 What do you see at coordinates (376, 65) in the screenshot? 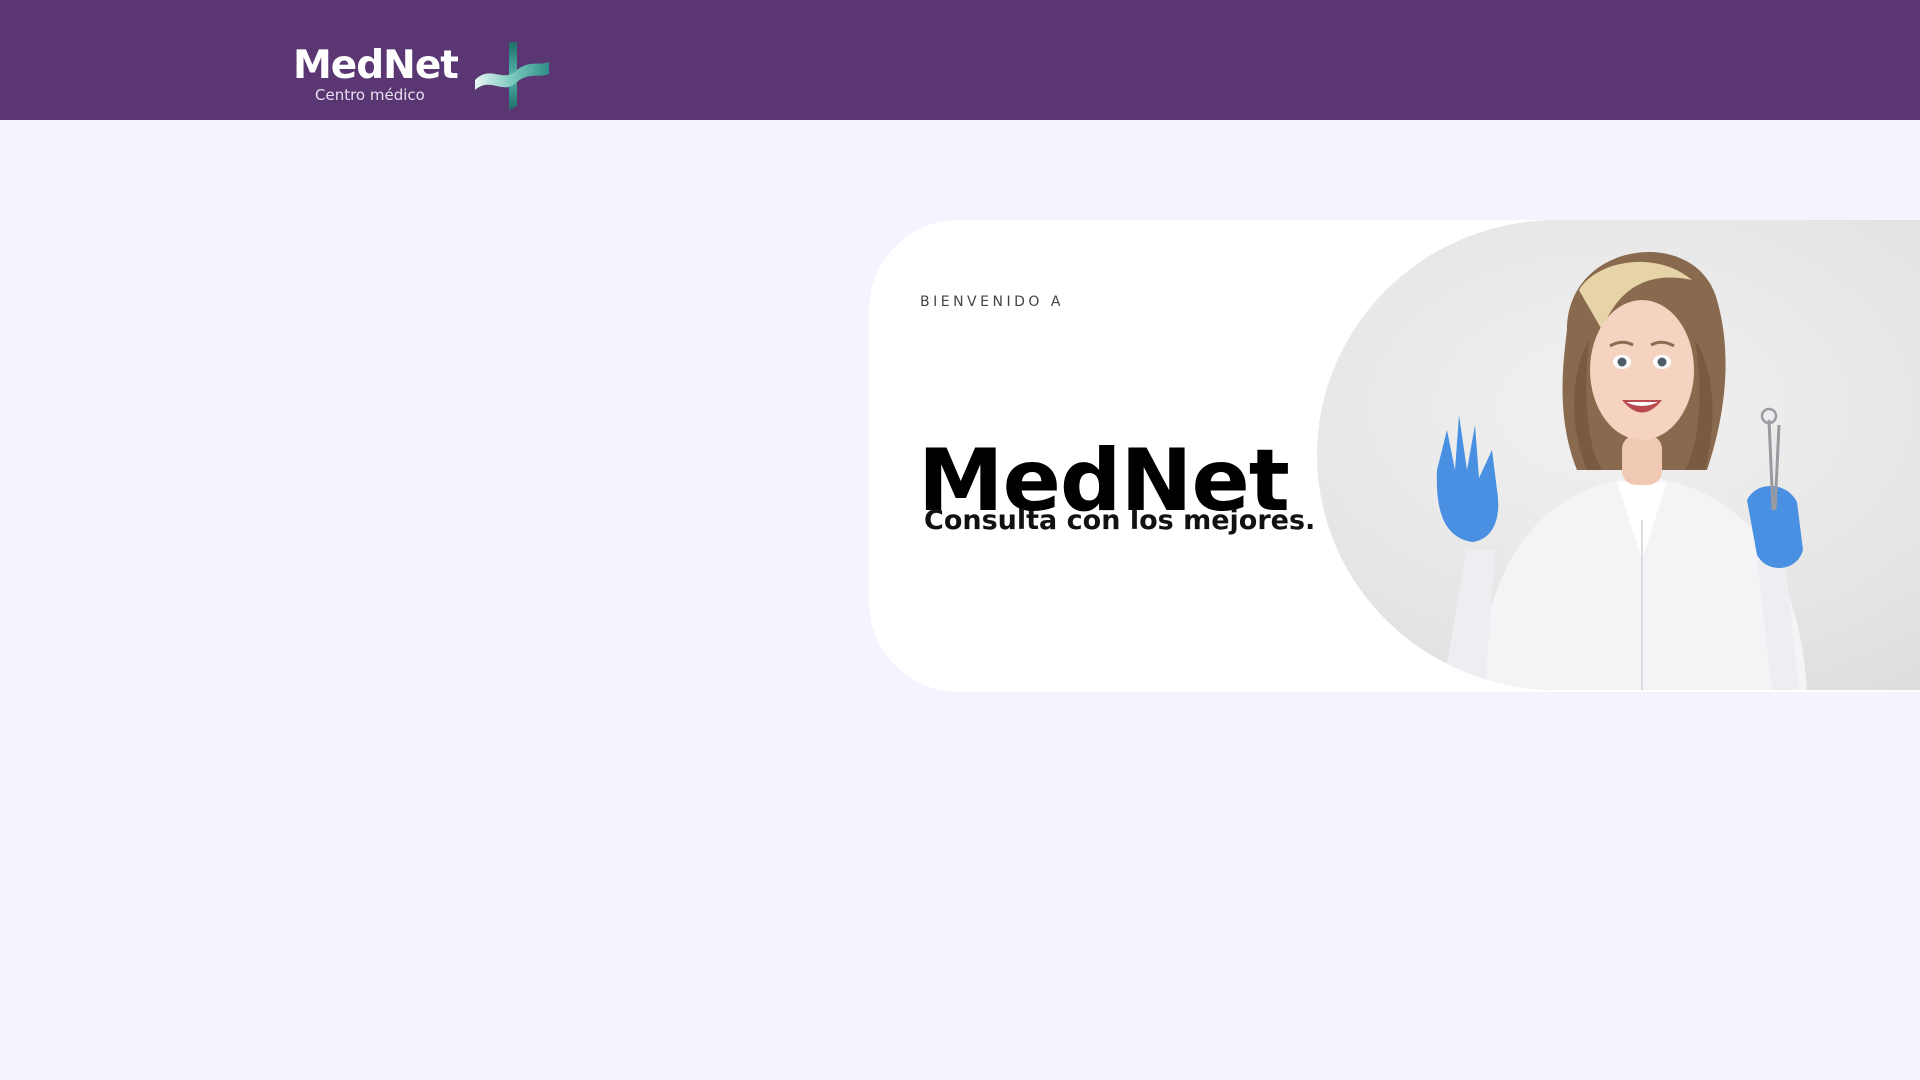
I see `logo-wordmark: MedNet` at bounding box center [376, 65].